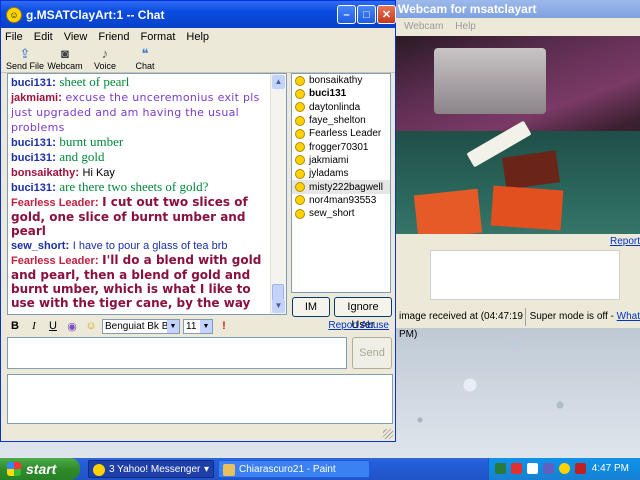  I want to click on user-list-item: jakmiami, so click(341, 160).